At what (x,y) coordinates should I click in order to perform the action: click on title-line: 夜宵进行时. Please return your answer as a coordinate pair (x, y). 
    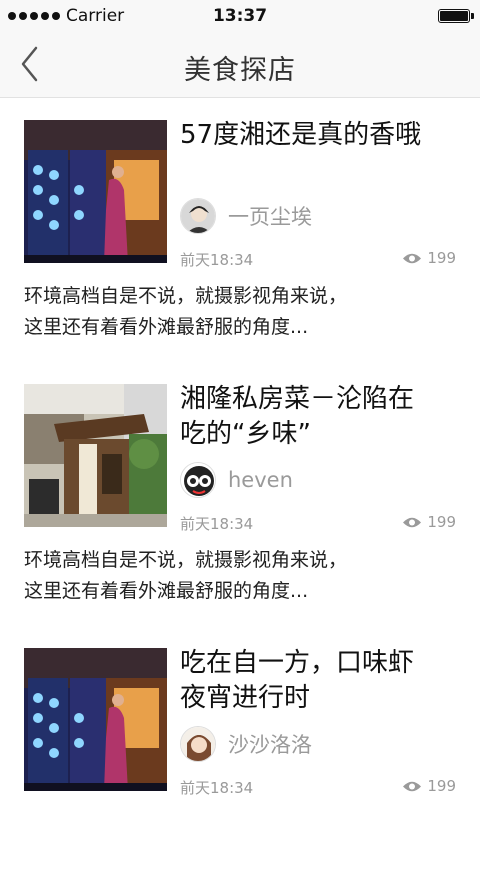
    Looking at the image, I should click on (245, 698).